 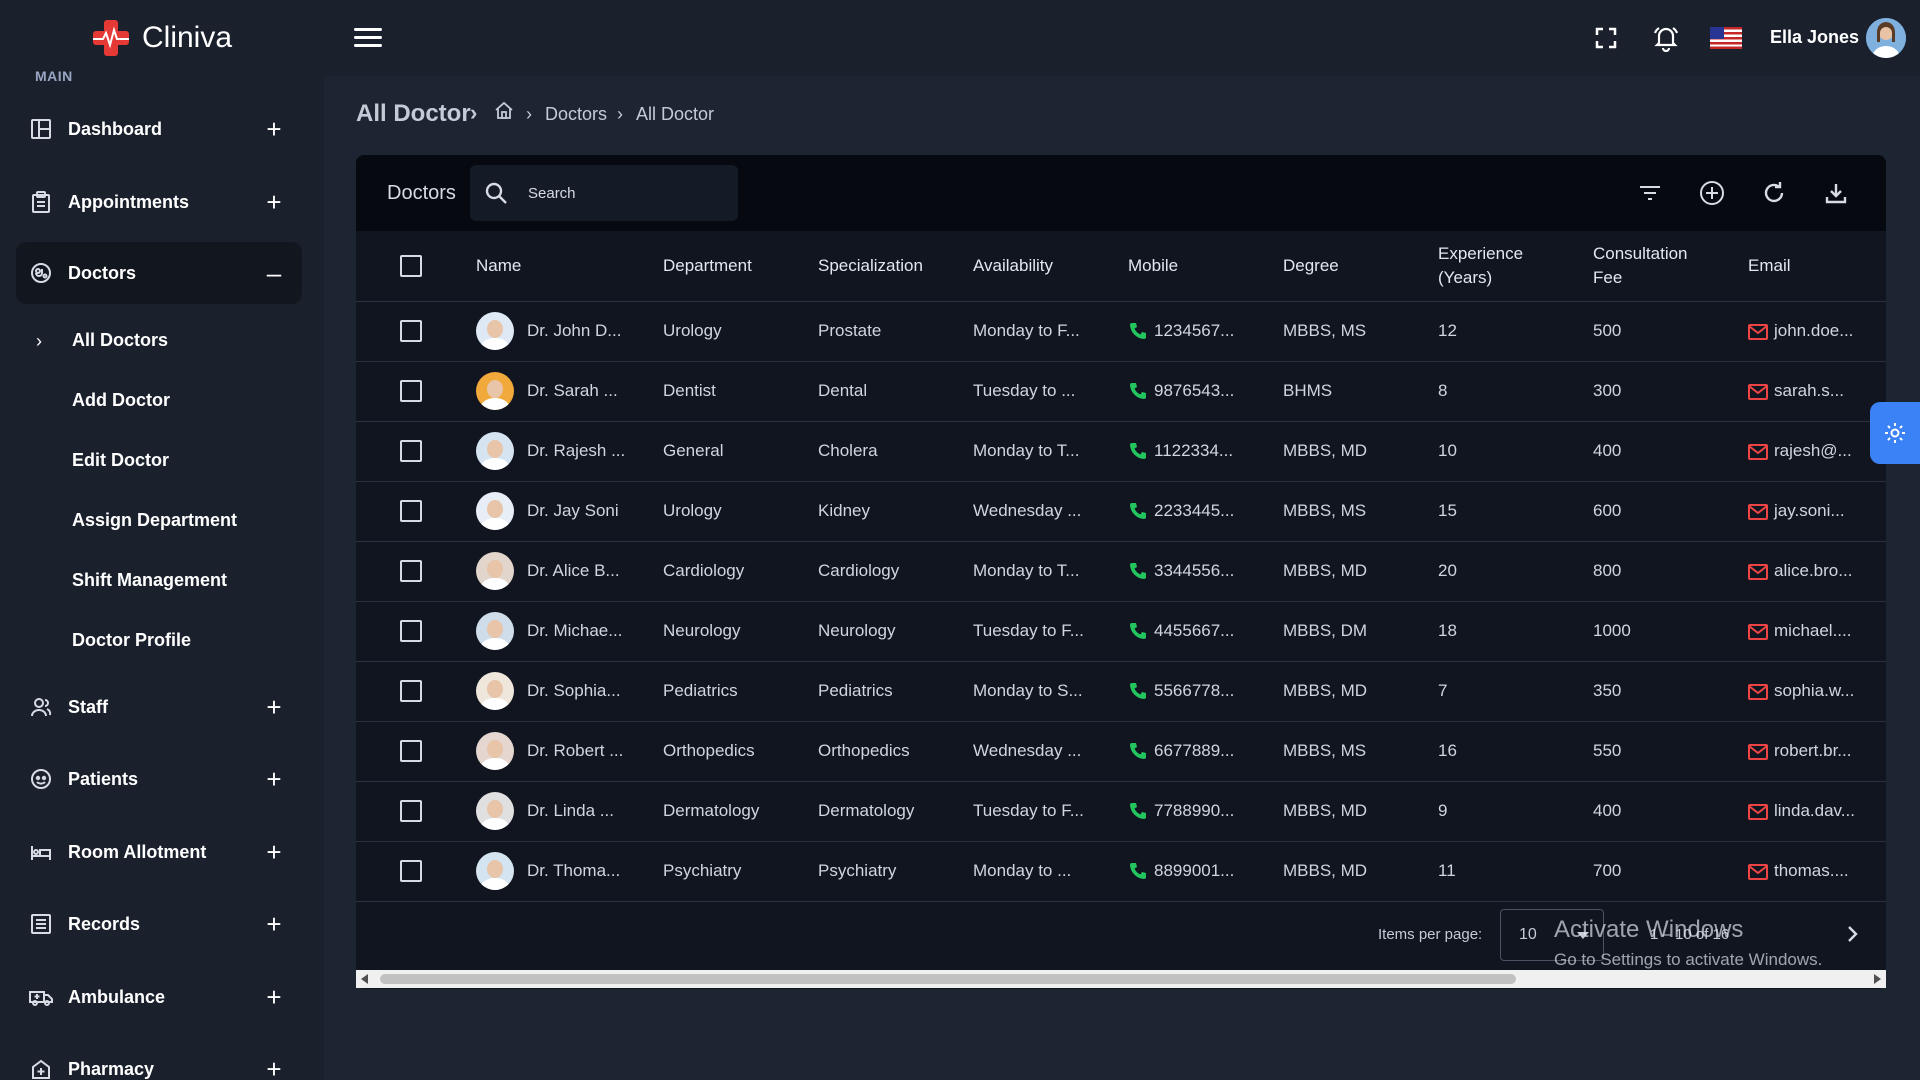 I want to click on menu-toggle-button, so click(x=368, y=39).